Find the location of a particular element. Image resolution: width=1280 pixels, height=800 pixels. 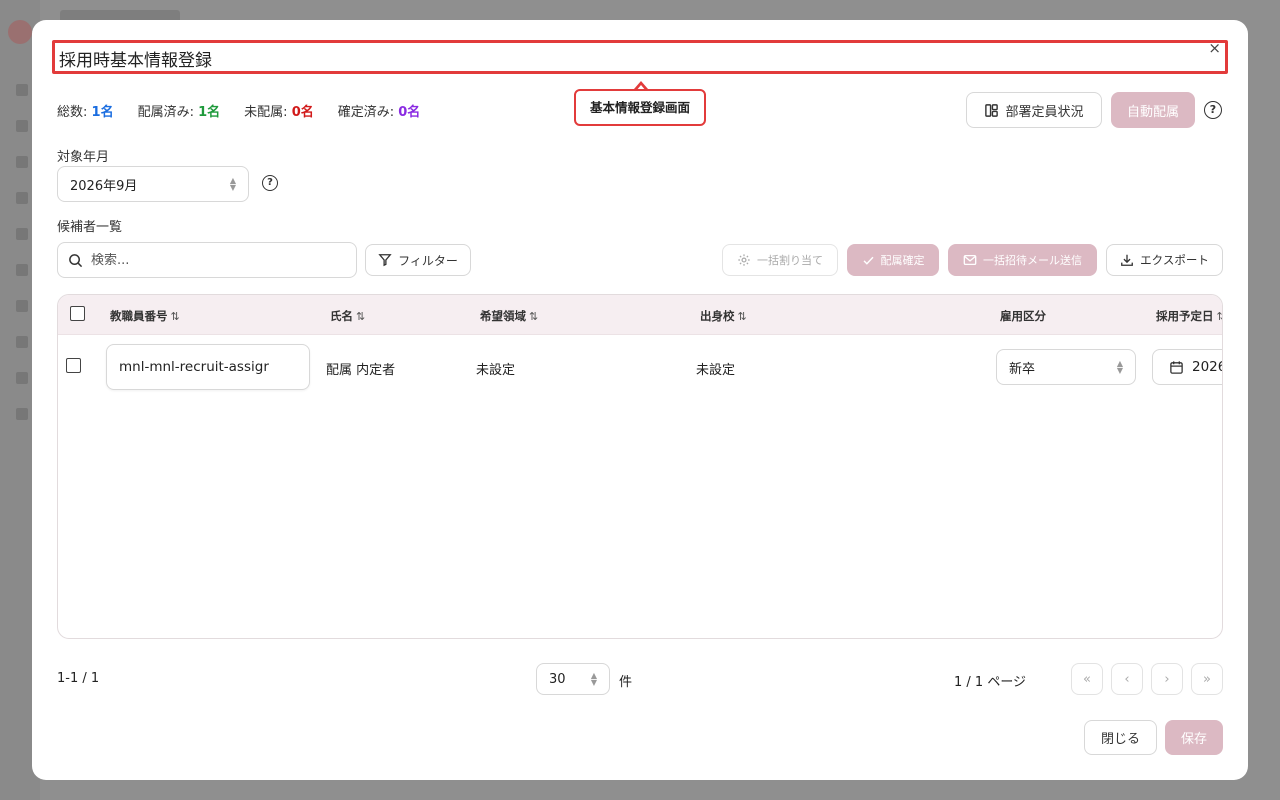

filter-label: フィルター is located at coordinates (428, 260).